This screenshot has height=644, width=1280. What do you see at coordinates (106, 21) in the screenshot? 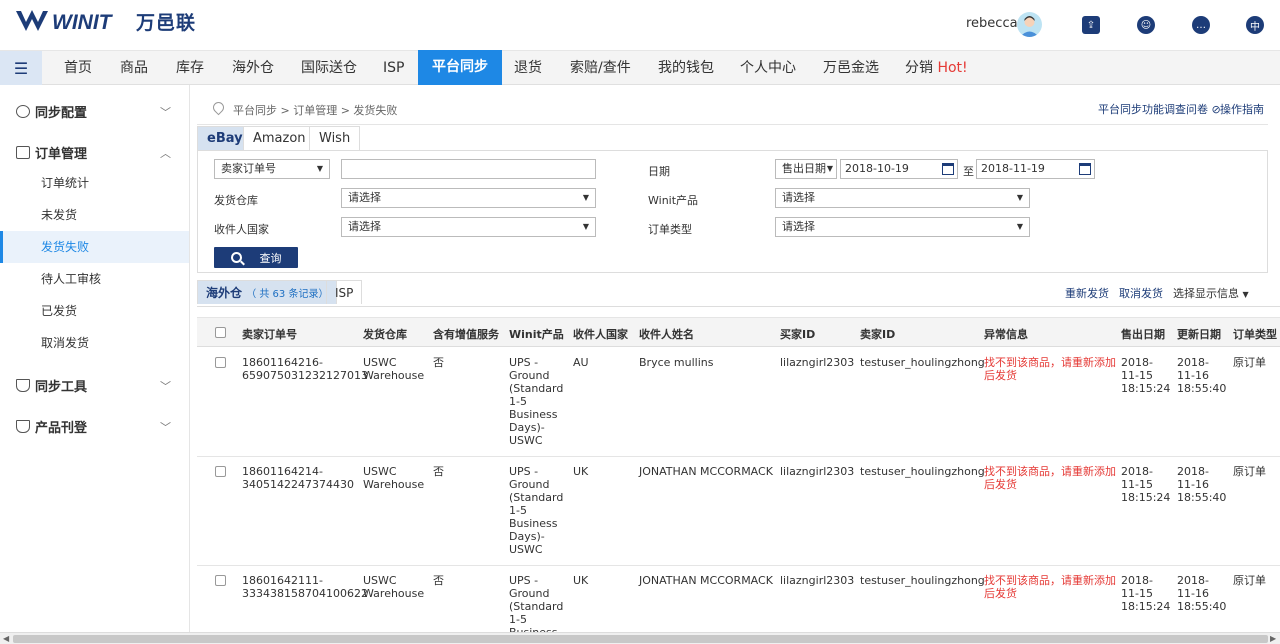
I see `logo: WINIT 万邑联` at bounding box center [106, 21].